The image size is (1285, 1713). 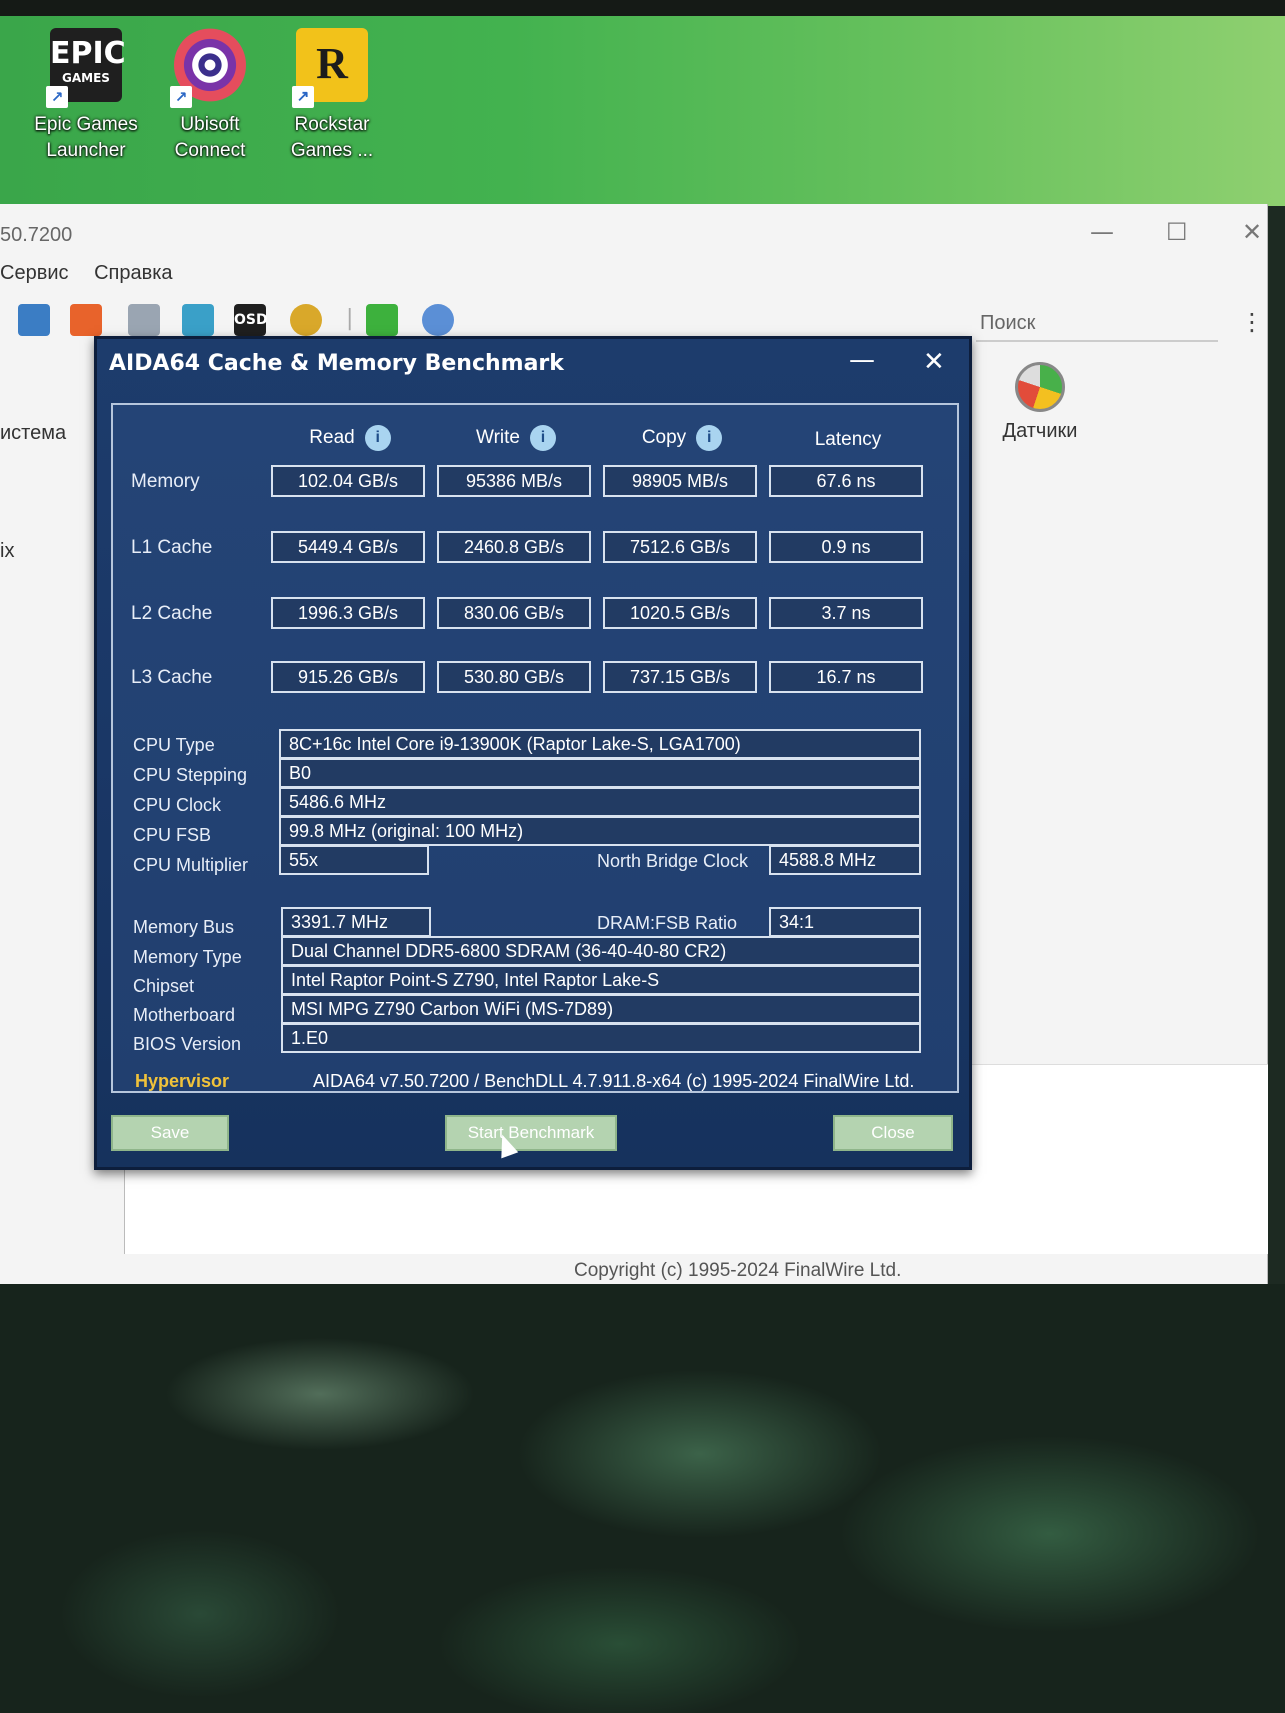 I want to click on l1-write-value: 2460.8 GB/s, so click(x=514, y=547).